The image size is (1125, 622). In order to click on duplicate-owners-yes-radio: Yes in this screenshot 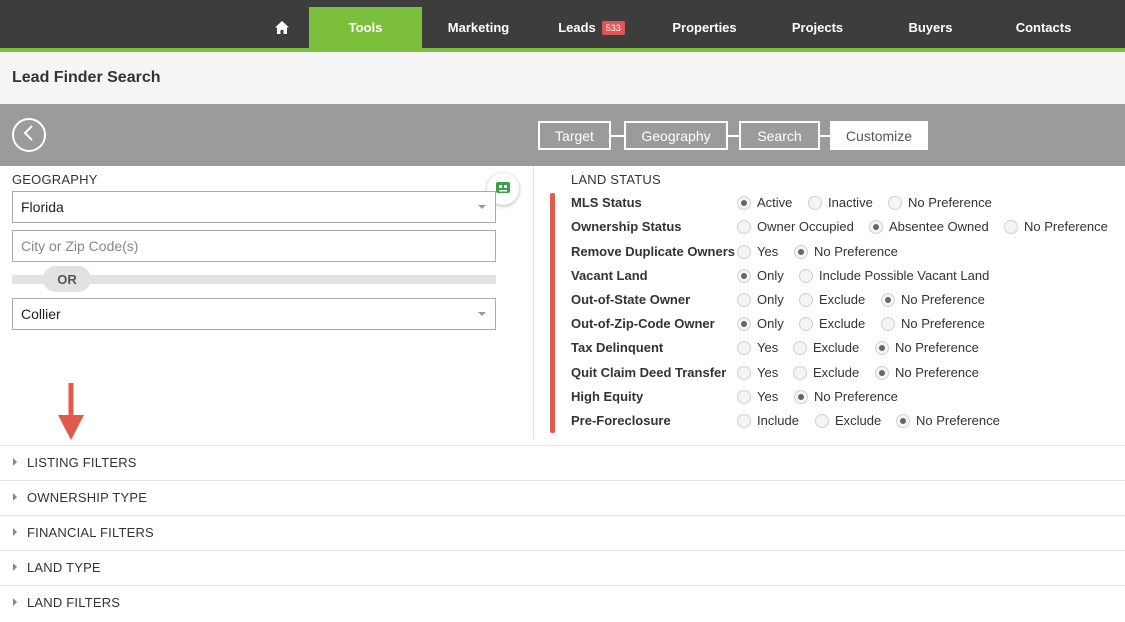, I will do `click(757, 251)`.